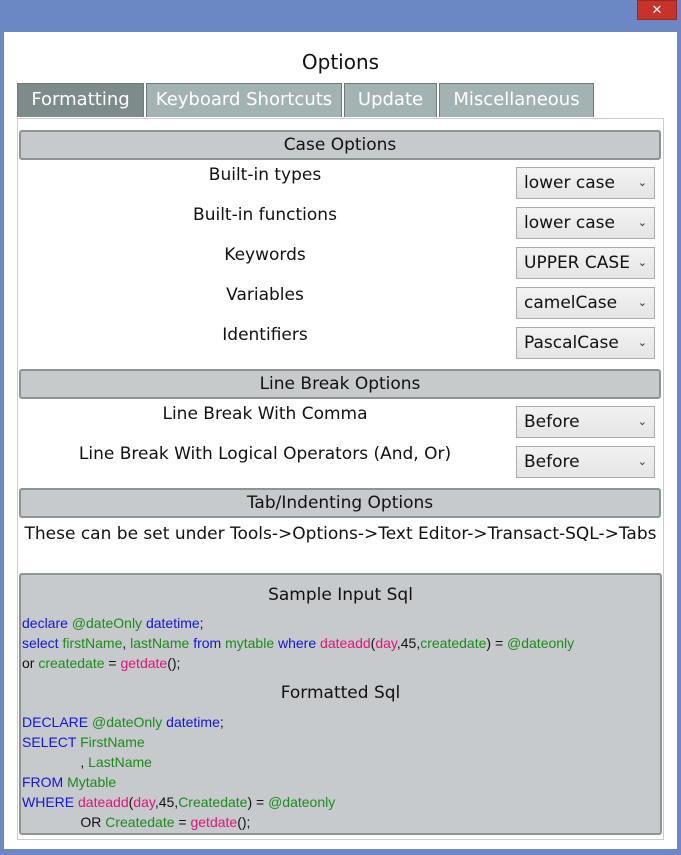  I want to click on code-token: declare, so click(47, 623).